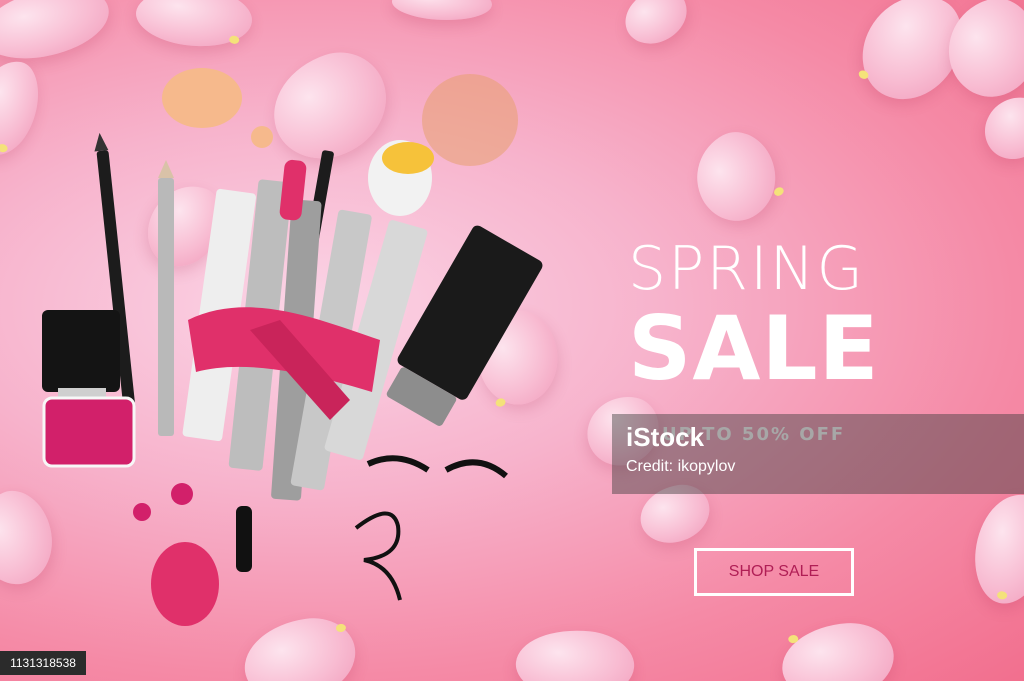 Image resolution: width=1024 pixels, height=681 pixels. What do you see at coordinates (166, 298) in the screenshot?
I see `eye-pencil-silver` at bounding box center [166, 298].